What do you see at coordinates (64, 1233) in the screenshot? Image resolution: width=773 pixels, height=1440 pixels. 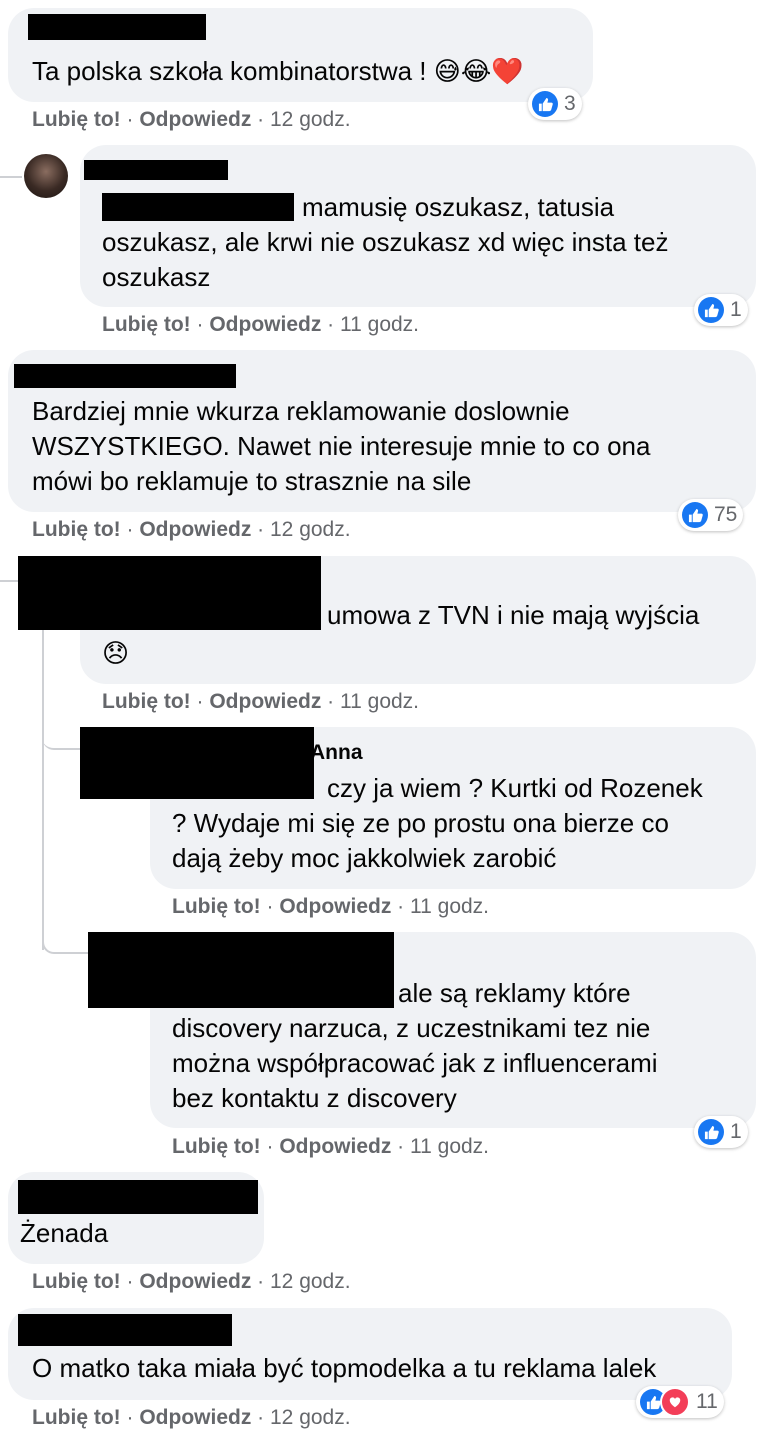 I see `comment-text-line: Żenada` at bounding box center [64, 1233].